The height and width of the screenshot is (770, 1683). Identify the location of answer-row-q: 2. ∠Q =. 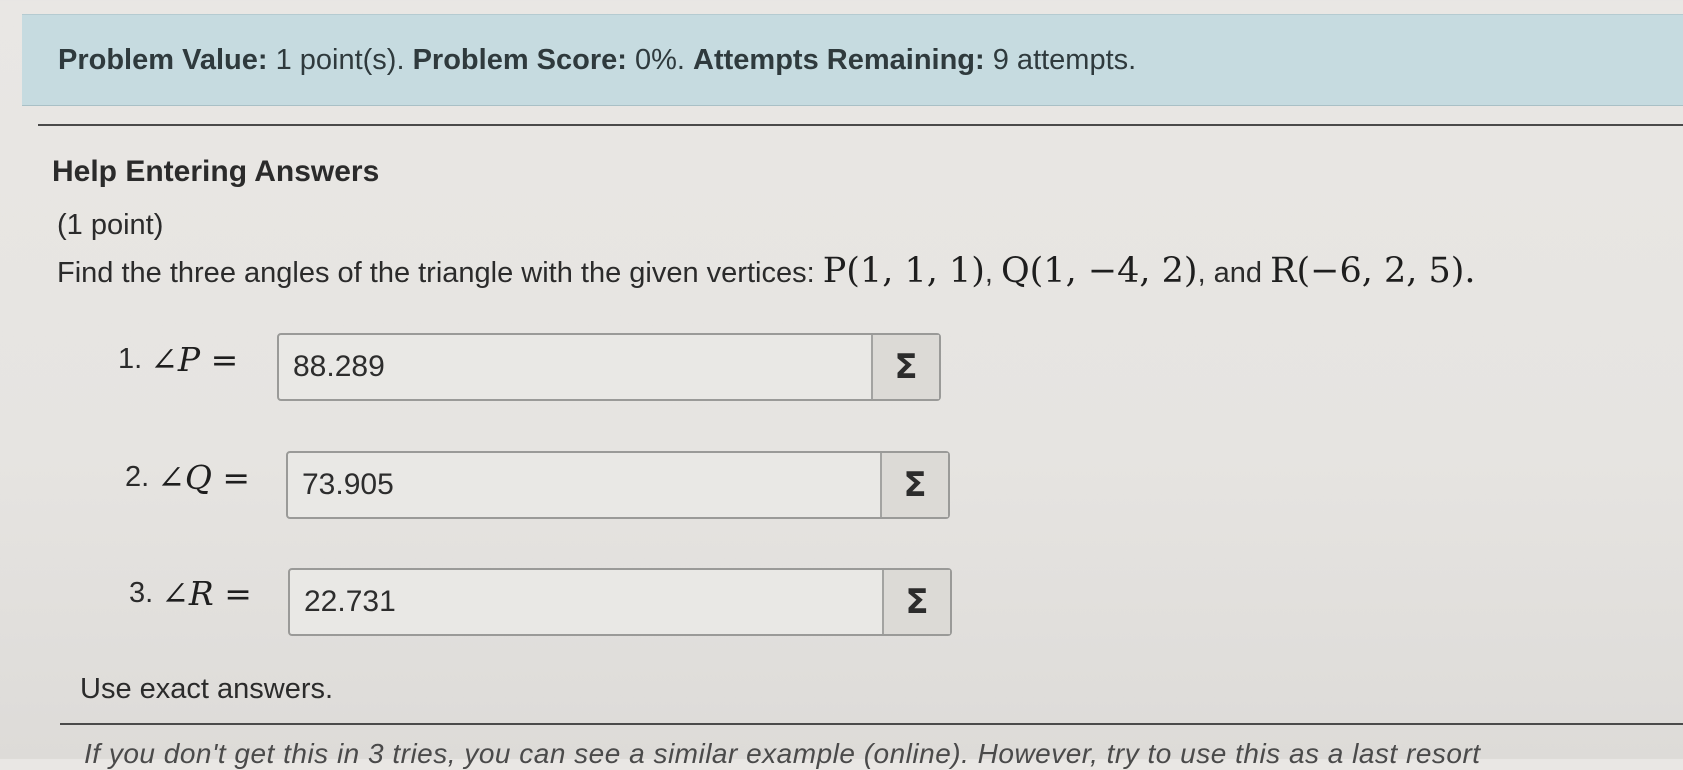
(187, 477).